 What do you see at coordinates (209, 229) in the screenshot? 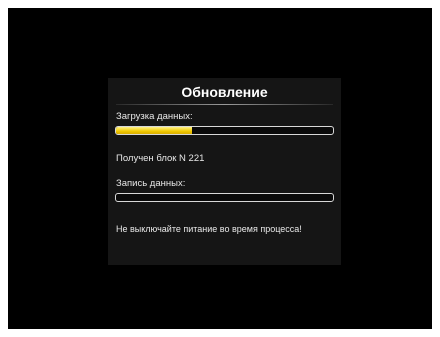
I see `warning-text: Не выключайте питание во время процесса!` at bounding box center [209, 229].